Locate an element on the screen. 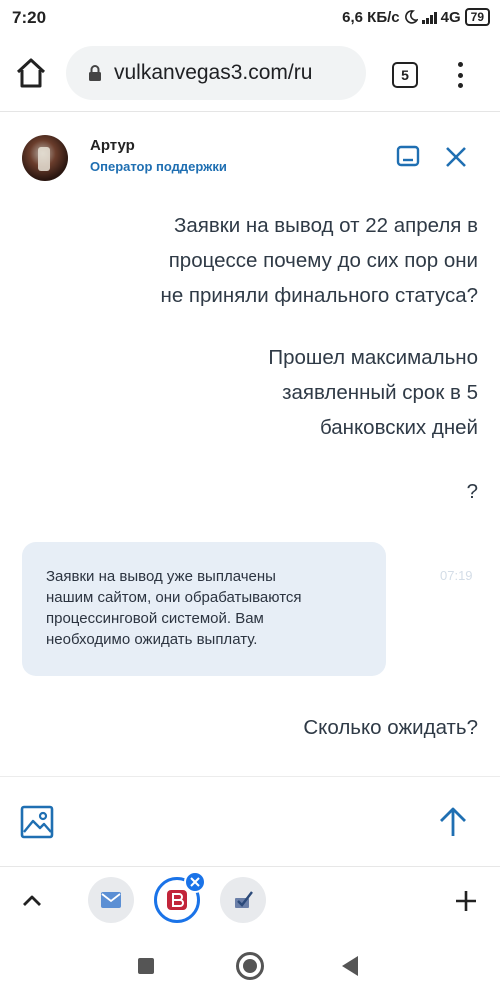 The height and width of the screenshot is (1000, 500). system-nav-bar is located at coordinates (250, 968).